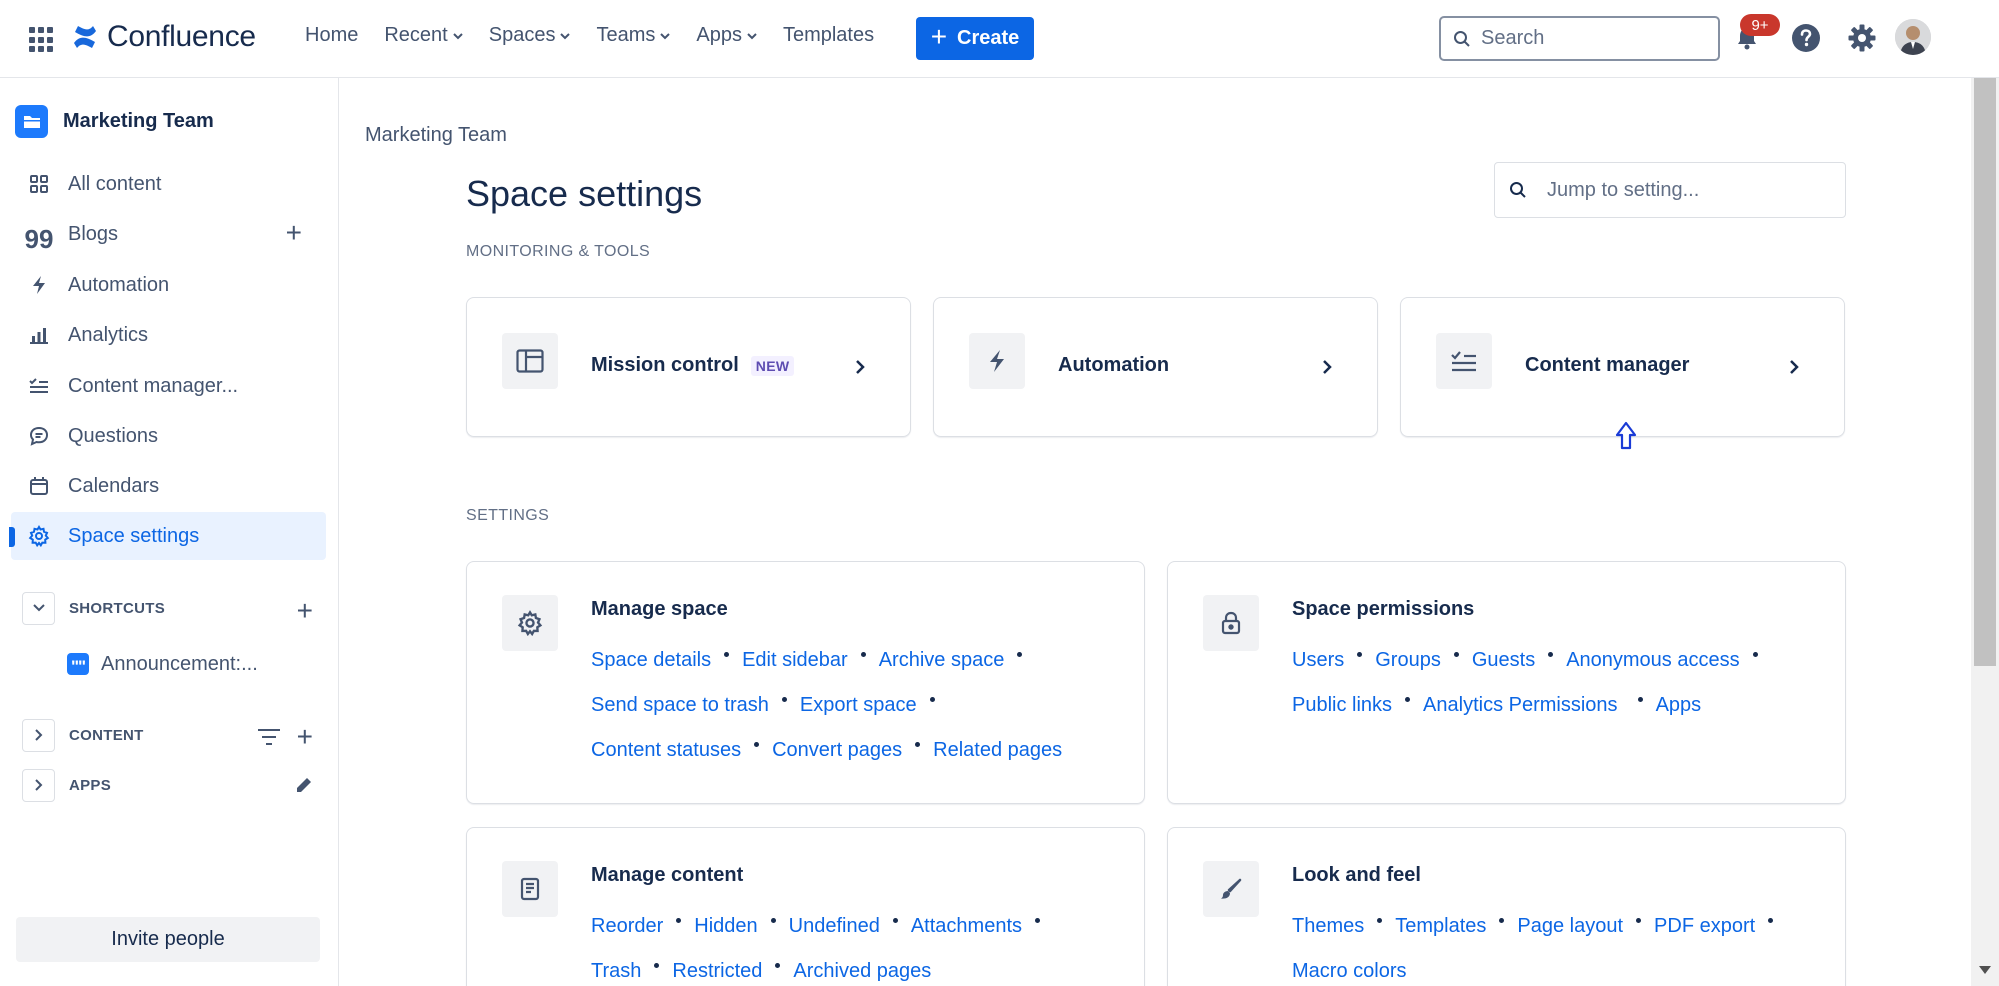 The width and height of the screenshot is (1999, 986). I want to click on plus-icon: +, so click(939, 36).